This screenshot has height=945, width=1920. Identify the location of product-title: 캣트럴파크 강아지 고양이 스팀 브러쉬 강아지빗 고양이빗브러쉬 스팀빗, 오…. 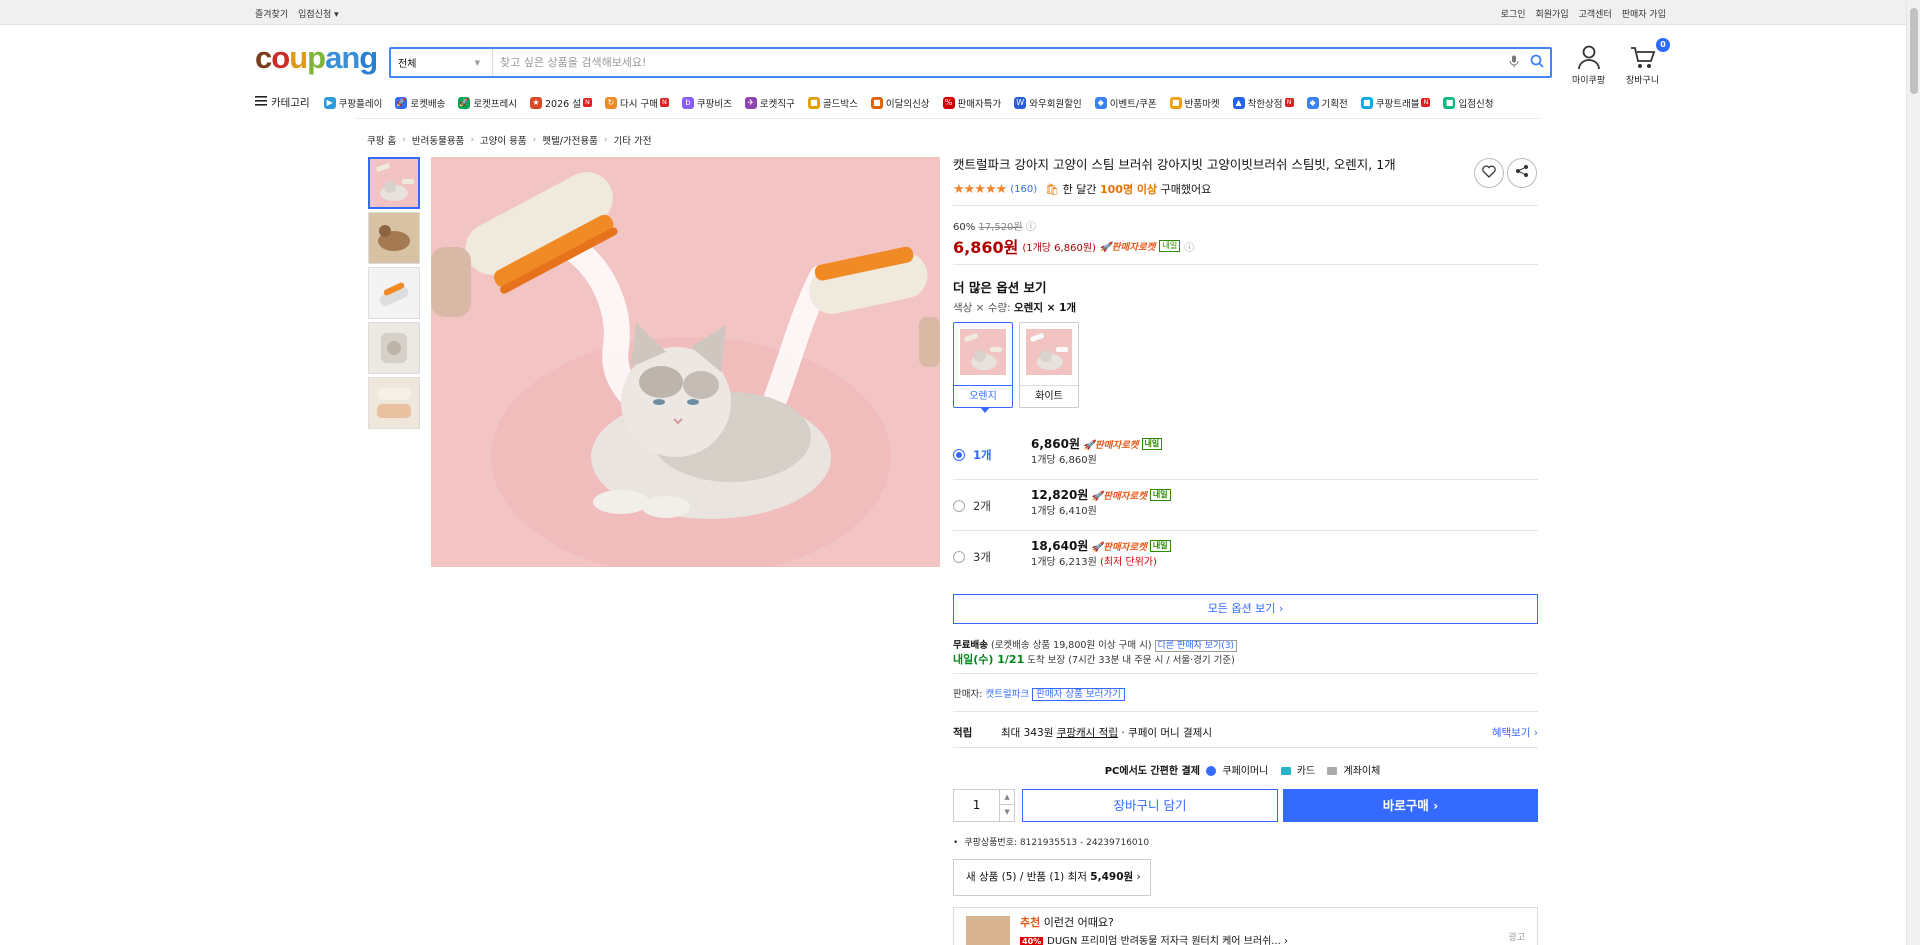
(1174, 164).